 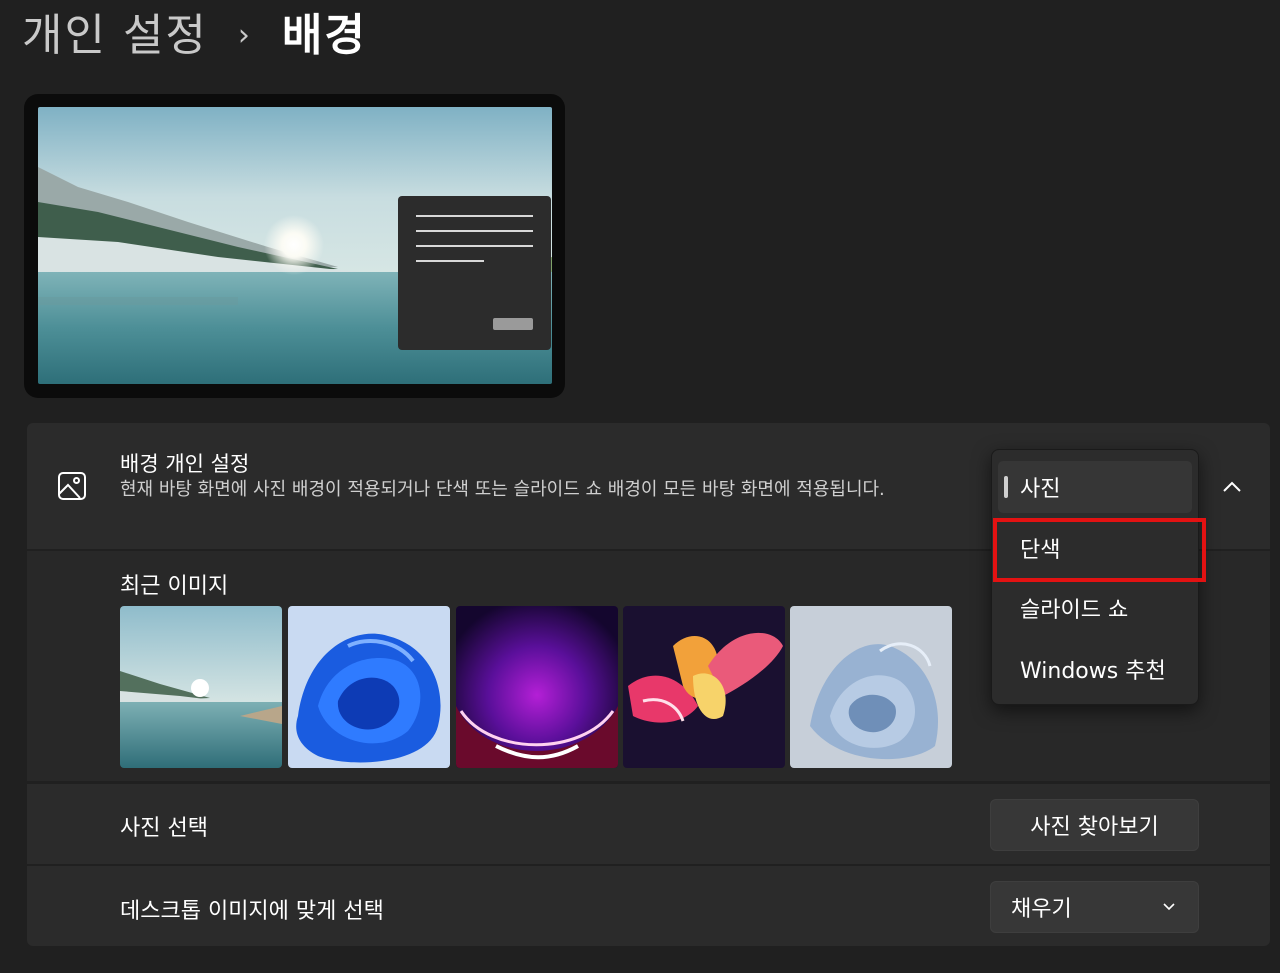 What do you see at coordinates (513, 324) in the screenshot?
I see `preview-button` at bounding box center [513, 324].